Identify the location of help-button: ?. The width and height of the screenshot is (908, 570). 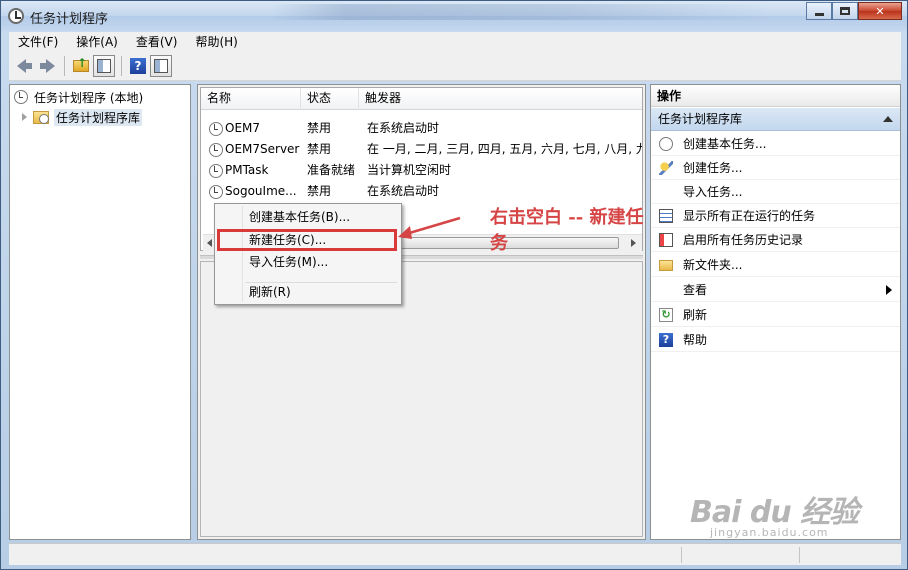
(138, 66).